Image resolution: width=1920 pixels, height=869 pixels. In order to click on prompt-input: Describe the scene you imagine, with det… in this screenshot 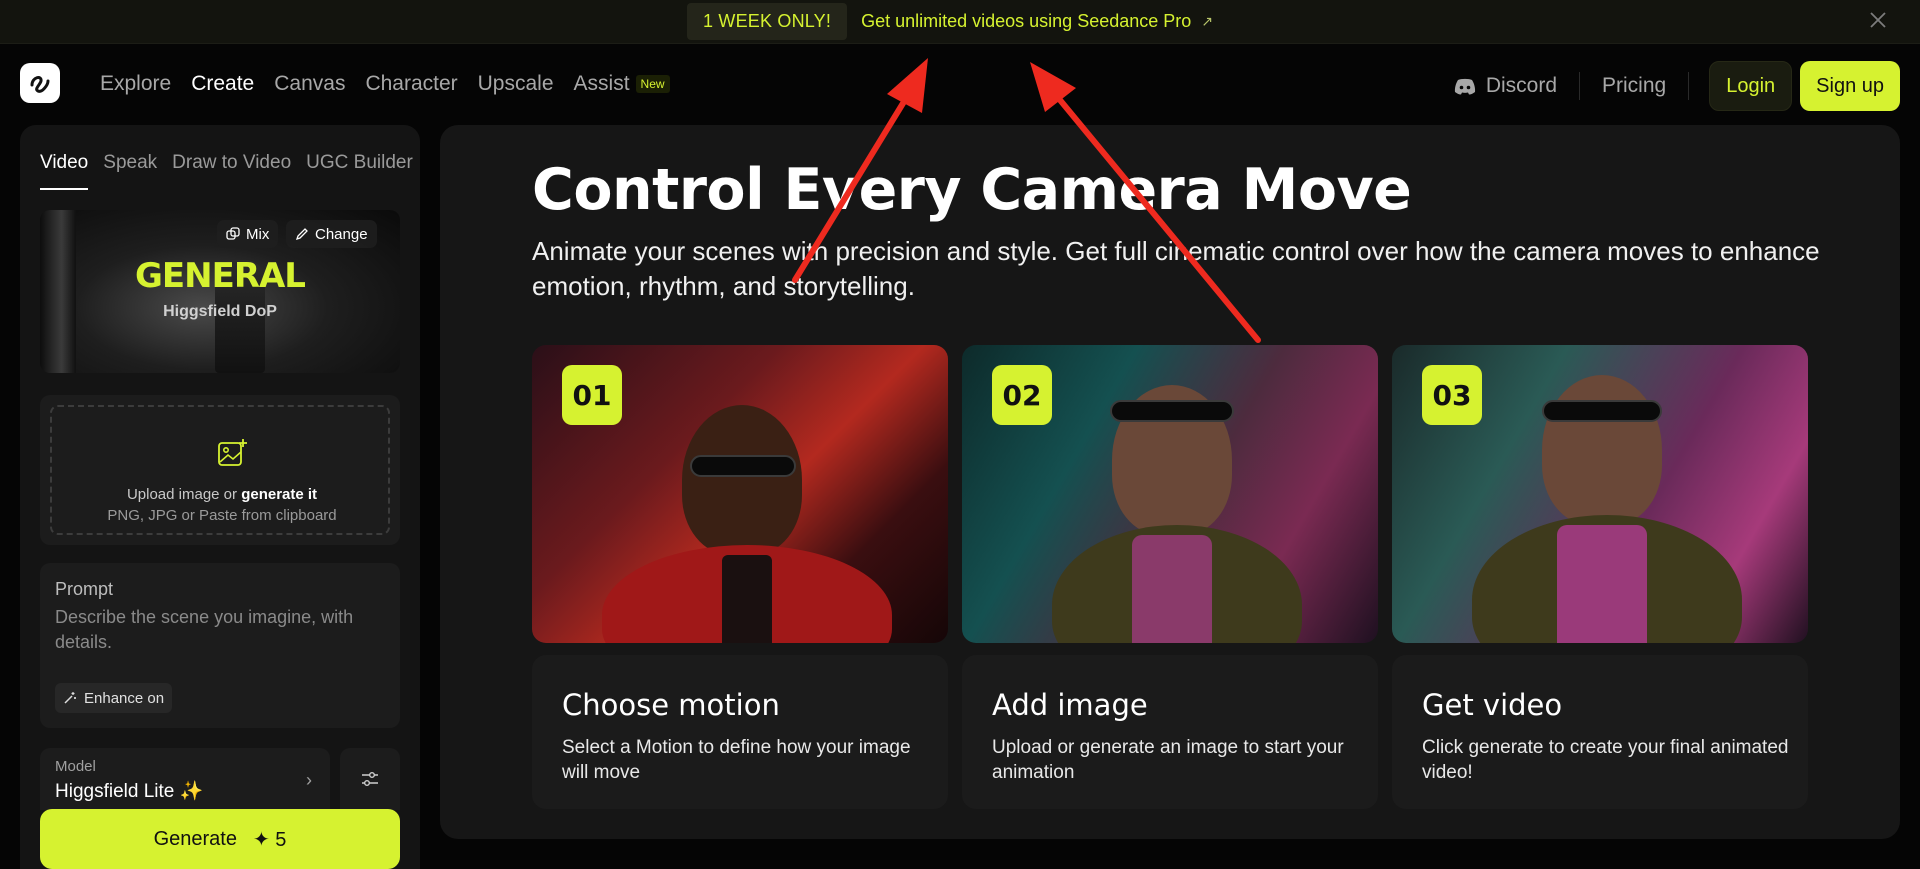, I will do `click(220, 630)`.